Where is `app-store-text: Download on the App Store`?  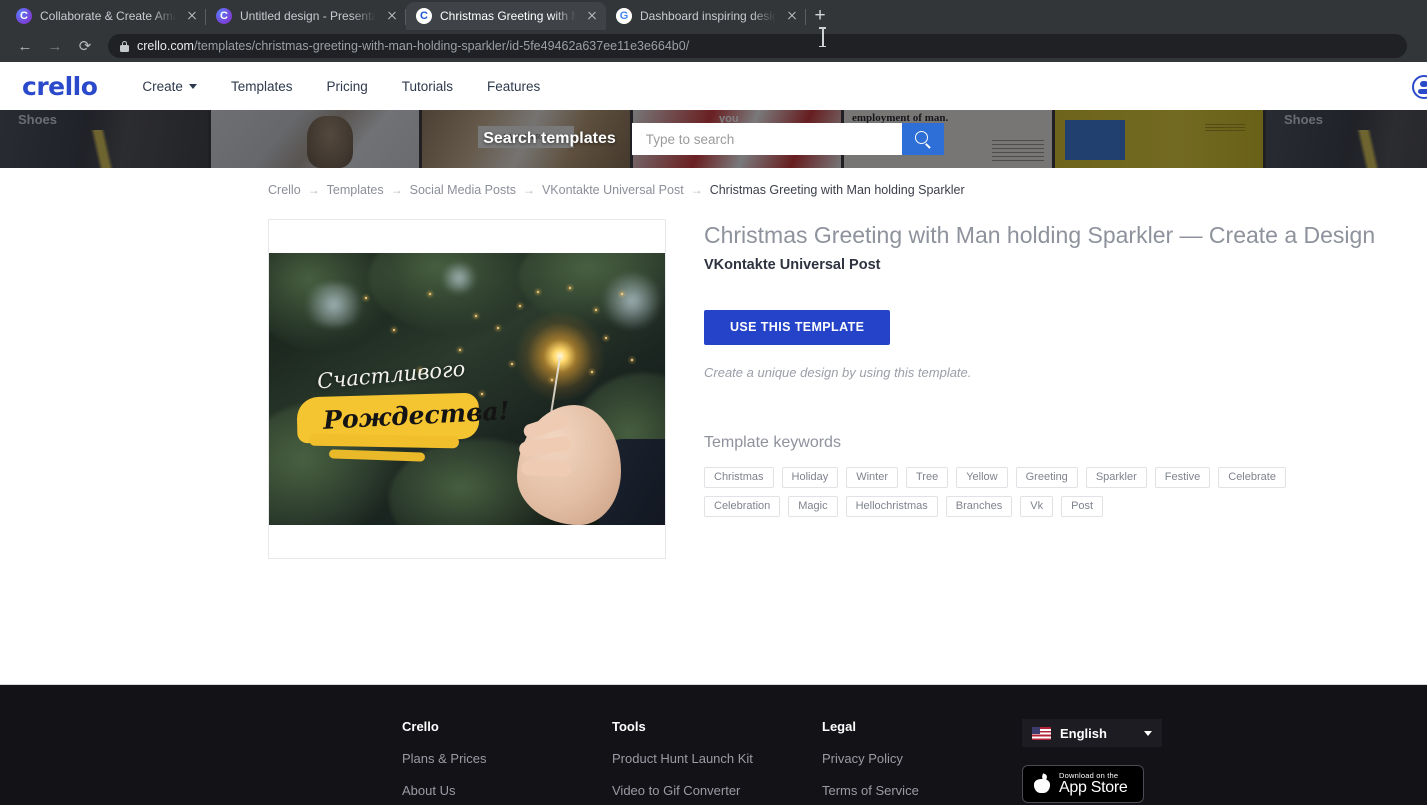 app-store-text: Download on the App Store is located at coordinates (1093, 784).